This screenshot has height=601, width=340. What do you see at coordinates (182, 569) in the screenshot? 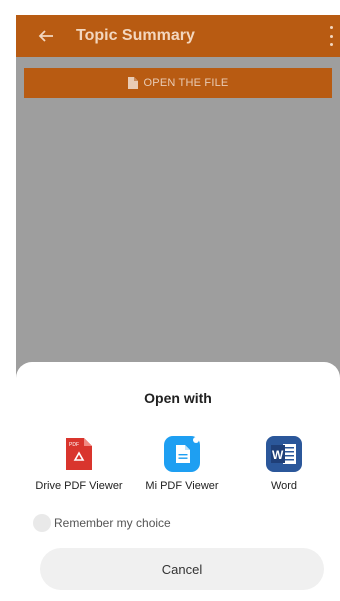
I see `cancel-button: Cancel` at bounding box center [182, 569].